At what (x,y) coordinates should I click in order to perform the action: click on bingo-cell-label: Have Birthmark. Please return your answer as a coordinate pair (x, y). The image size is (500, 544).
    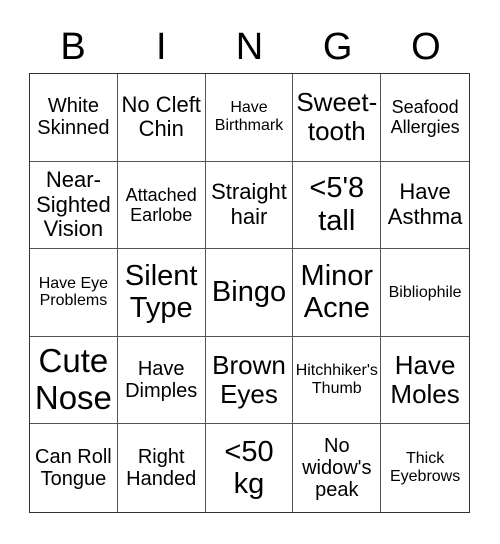
    Looking at the image, I should click on (249, 117).